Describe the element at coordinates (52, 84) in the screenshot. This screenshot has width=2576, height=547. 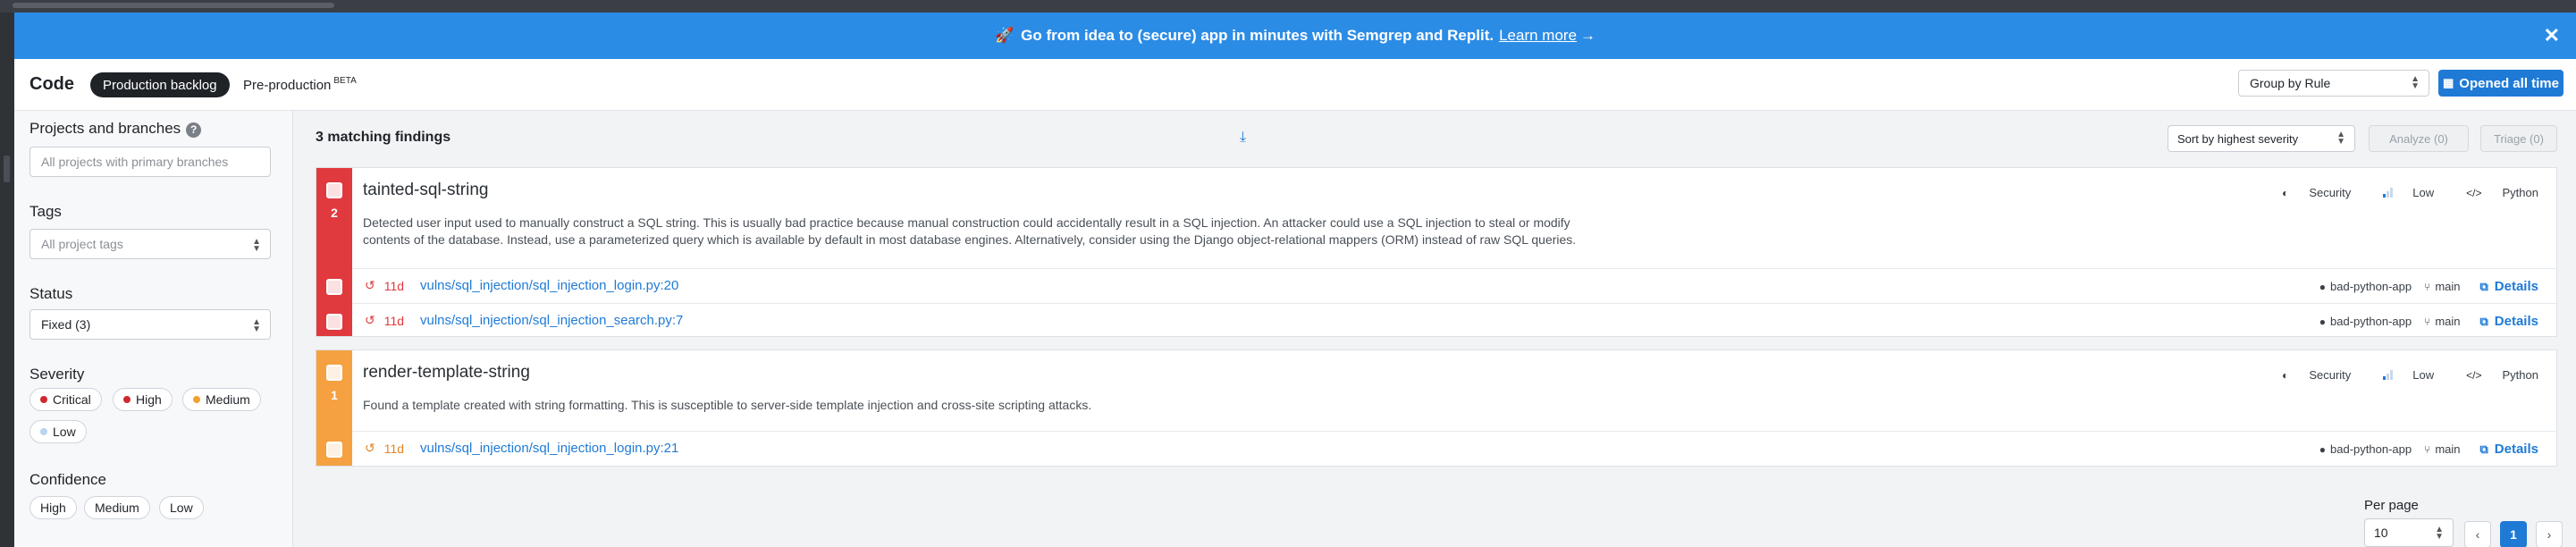
I see `page-title: Code` at that location.